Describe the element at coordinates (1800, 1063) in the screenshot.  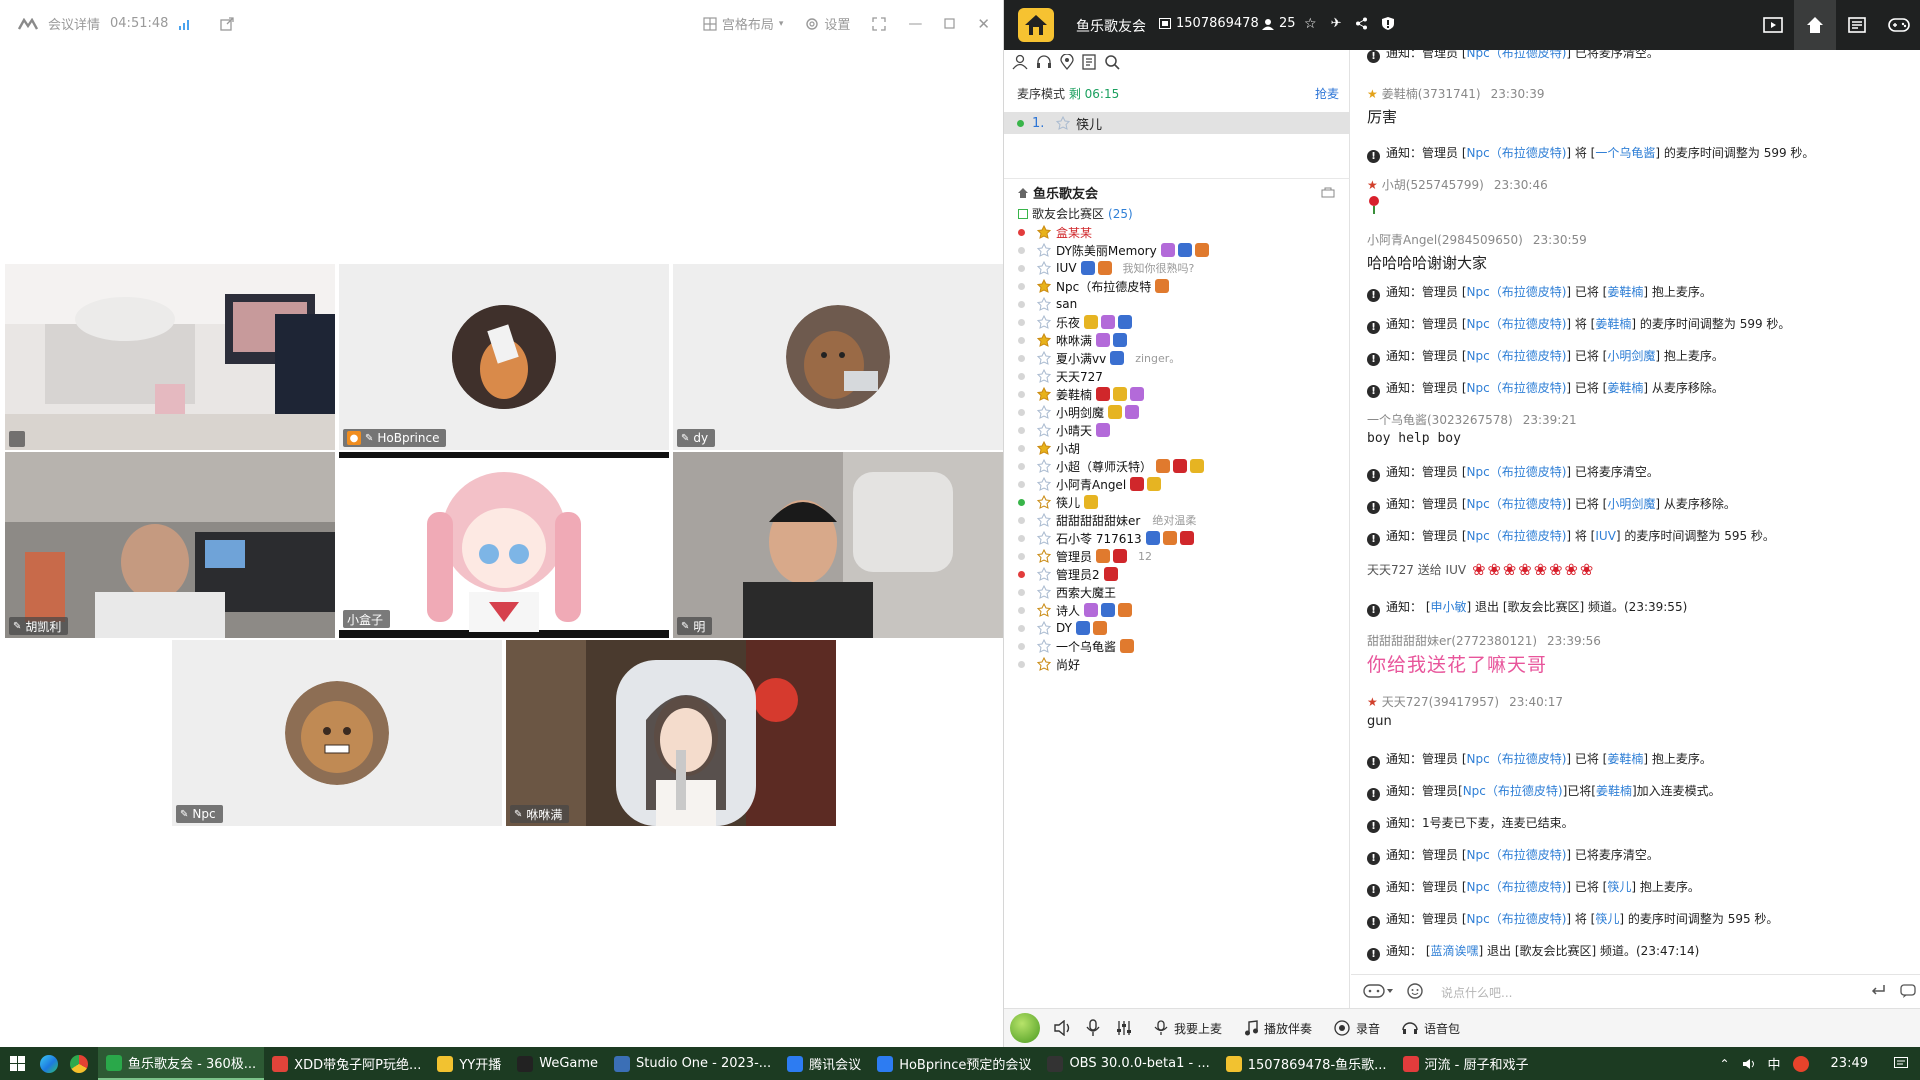
I see `sogou-ime-icon` at that location.